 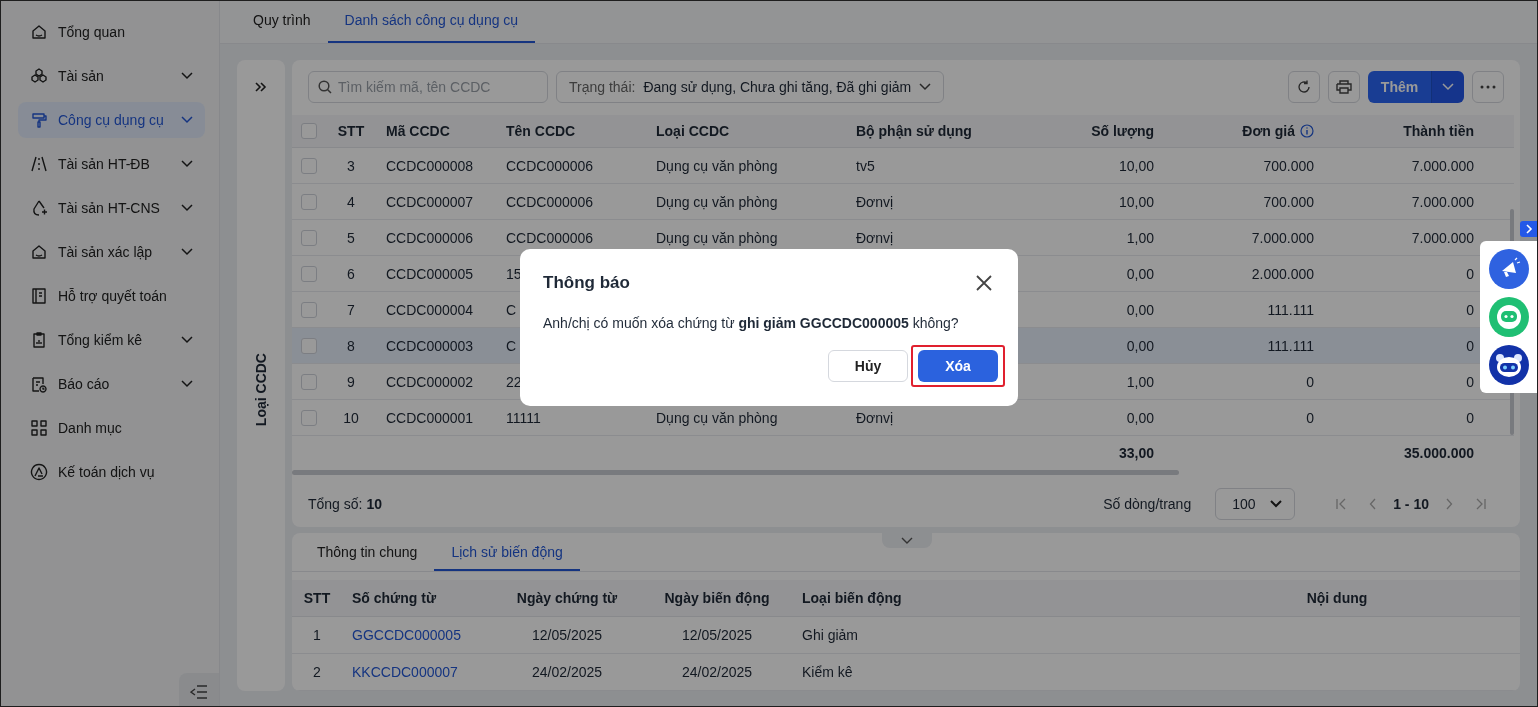 What do you see at coordinates (751, 323) in the screenshot?
I see `dialog-message: Anh/chị có muốn xóa chứng từ ghi giảm GGCCDC000005 không?` at bounding box center [751, 323].